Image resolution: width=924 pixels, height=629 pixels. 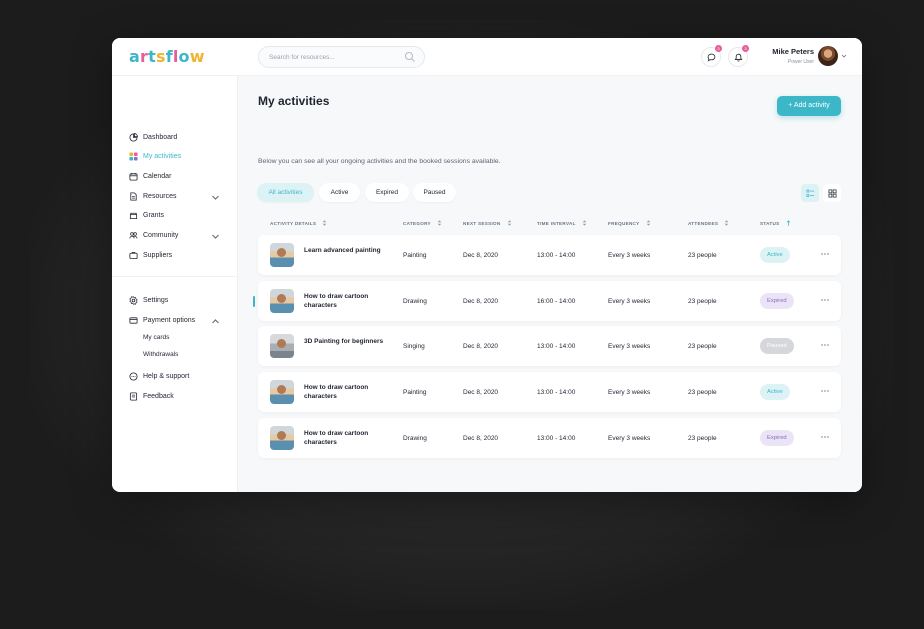 What do you see at coordinates (157, 176) in the screenshot?
I see `sidebar-item-label: Calendar` at bounding box center [157, 176].